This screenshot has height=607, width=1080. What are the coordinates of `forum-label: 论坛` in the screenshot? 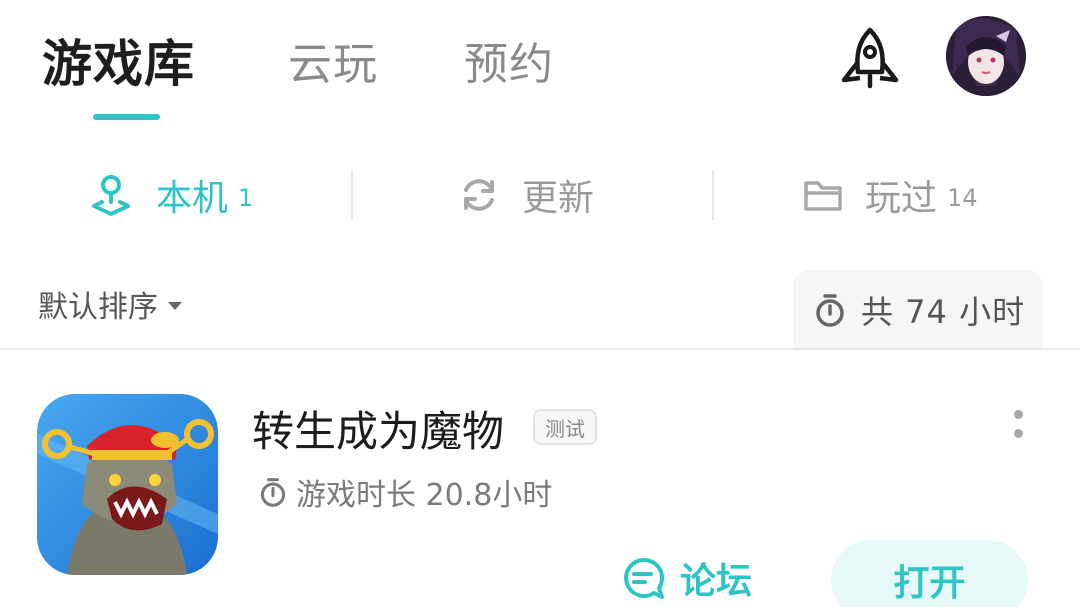 It's located at (716, 581).